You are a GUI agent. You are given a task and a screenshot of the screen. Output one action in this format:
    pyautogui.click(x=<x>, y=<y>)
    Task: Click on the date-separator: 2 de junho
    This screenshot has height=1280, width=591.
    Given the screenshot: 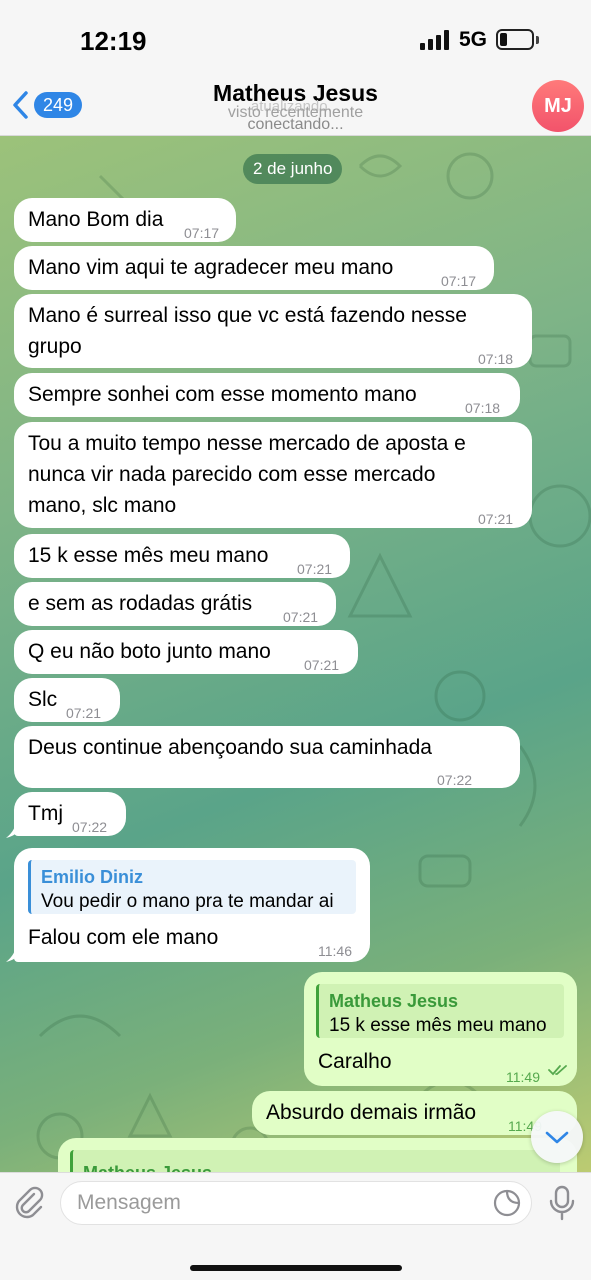 What is the action you would take?
    pyautogui.click(x=293, y=169)
    